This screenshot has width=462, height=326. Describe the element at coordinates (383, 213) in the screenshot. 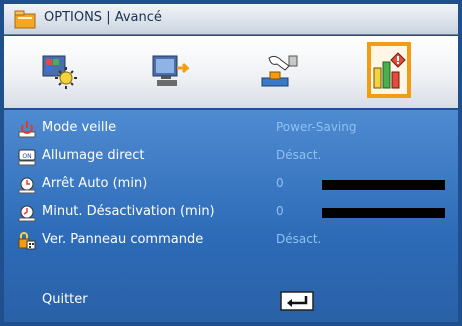

I see `sleep-timer-slider` at that location.